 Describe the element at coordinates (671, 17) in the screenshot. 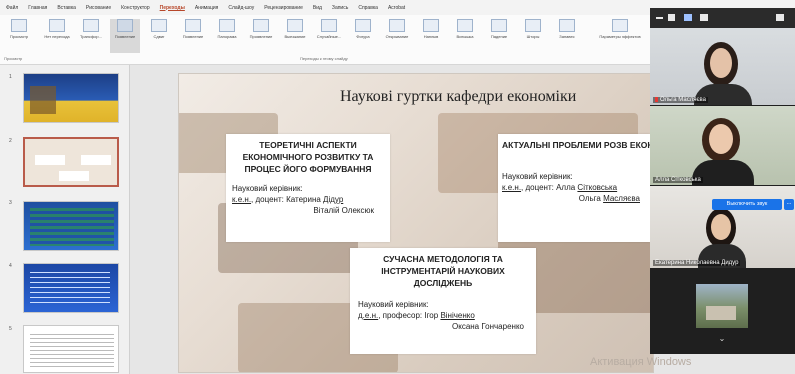

I see `window-icon` at that location.